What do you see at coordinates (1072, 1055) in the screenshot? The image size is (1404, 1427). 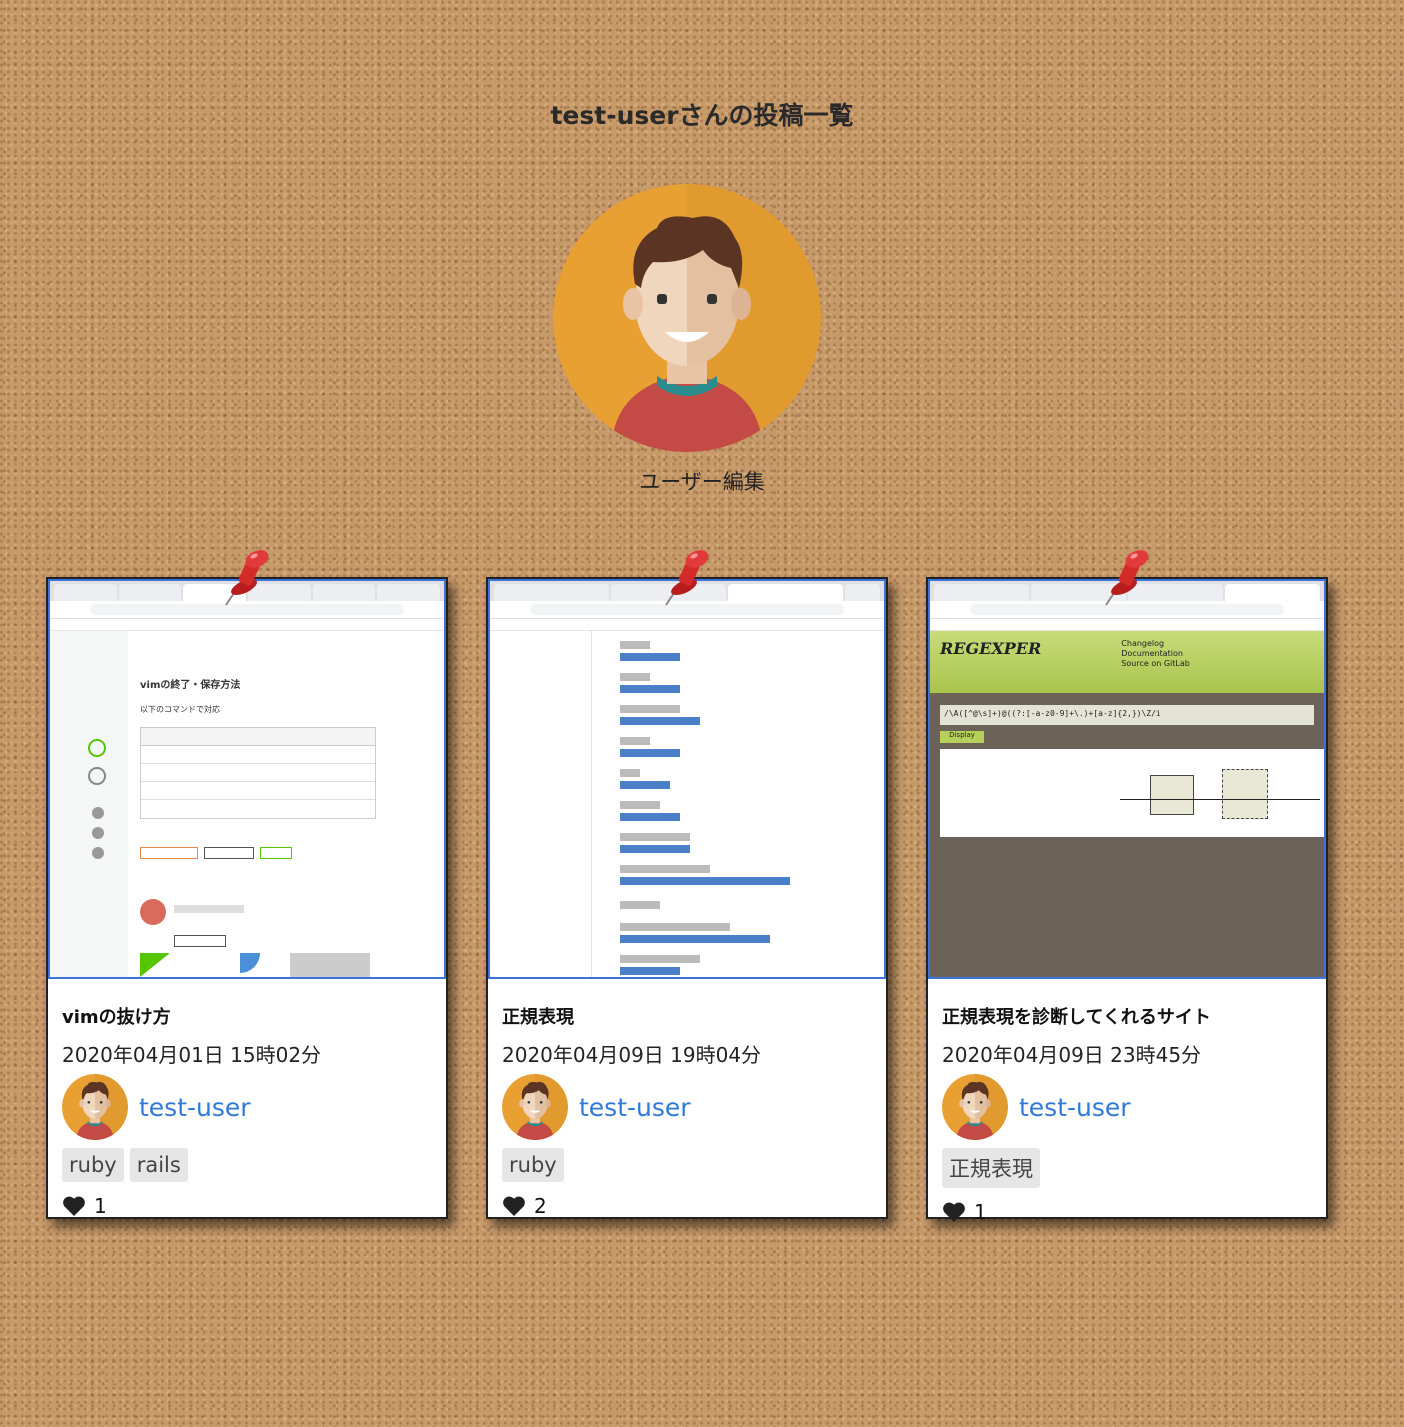 I see `post-date: 2020年04月09日 23時45分` at bounding box center [1072, 1055].